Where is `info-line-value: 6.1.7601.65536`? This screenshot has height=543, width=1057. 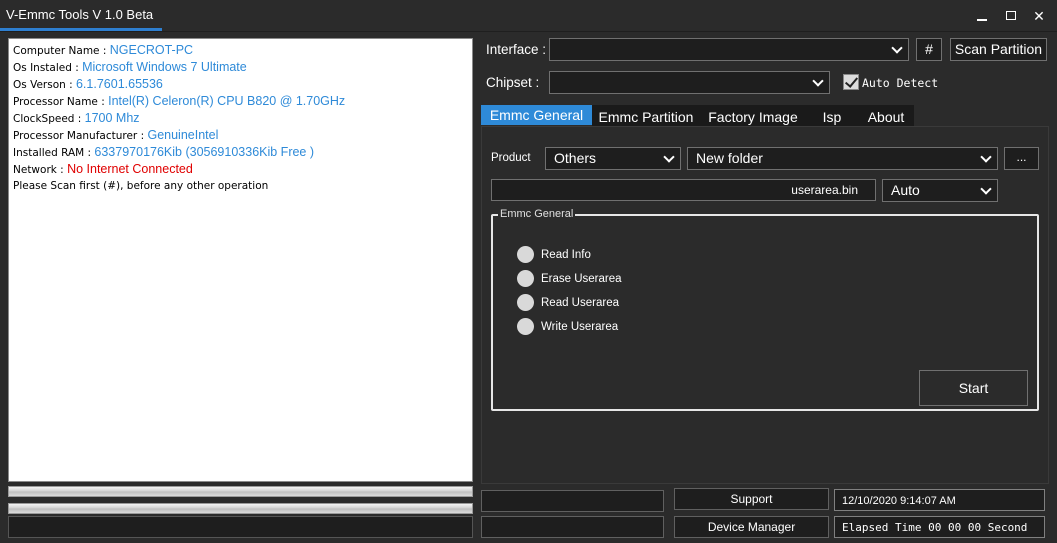 info-line-value: 6.1.7601.65536 is located at coordinates (119, 84).